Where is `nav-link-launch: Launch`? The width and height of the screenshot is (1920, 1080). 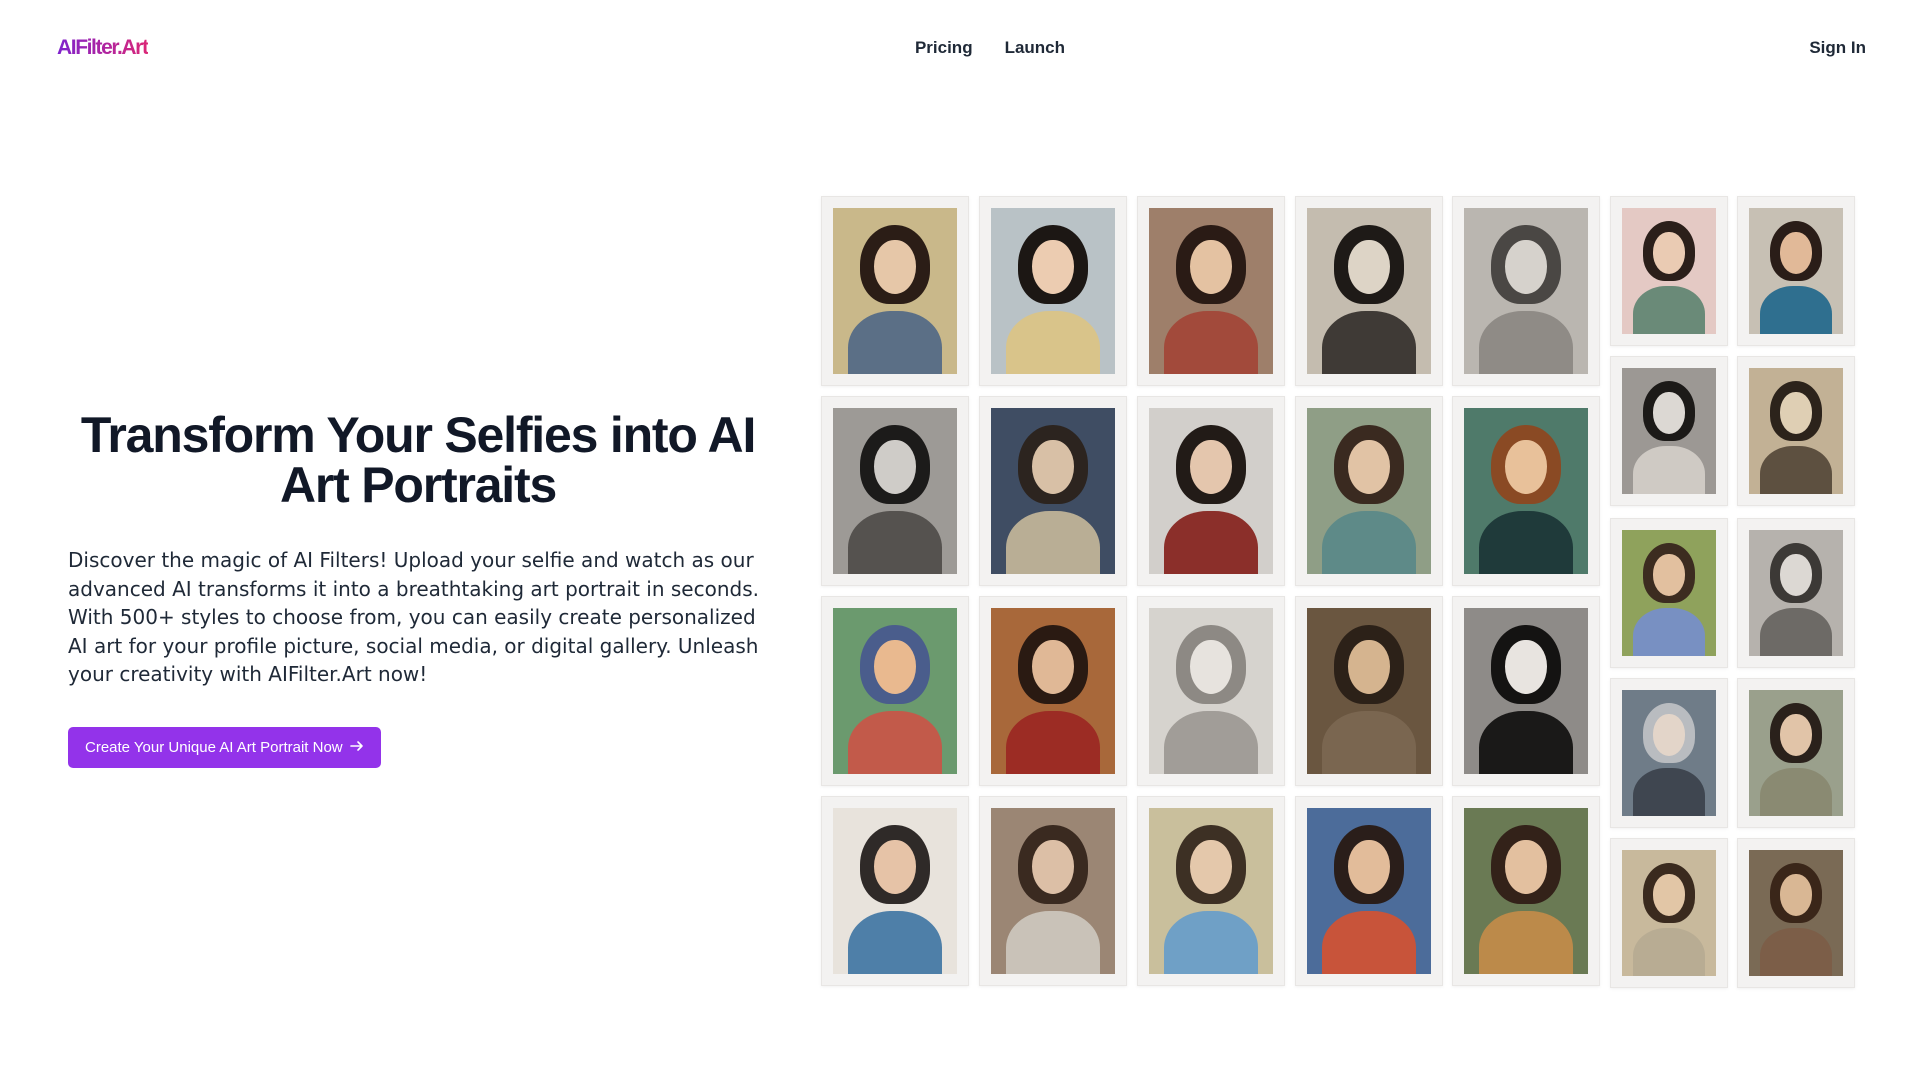
nav-link-launch: Launch is located at coordinates (1035, 48).